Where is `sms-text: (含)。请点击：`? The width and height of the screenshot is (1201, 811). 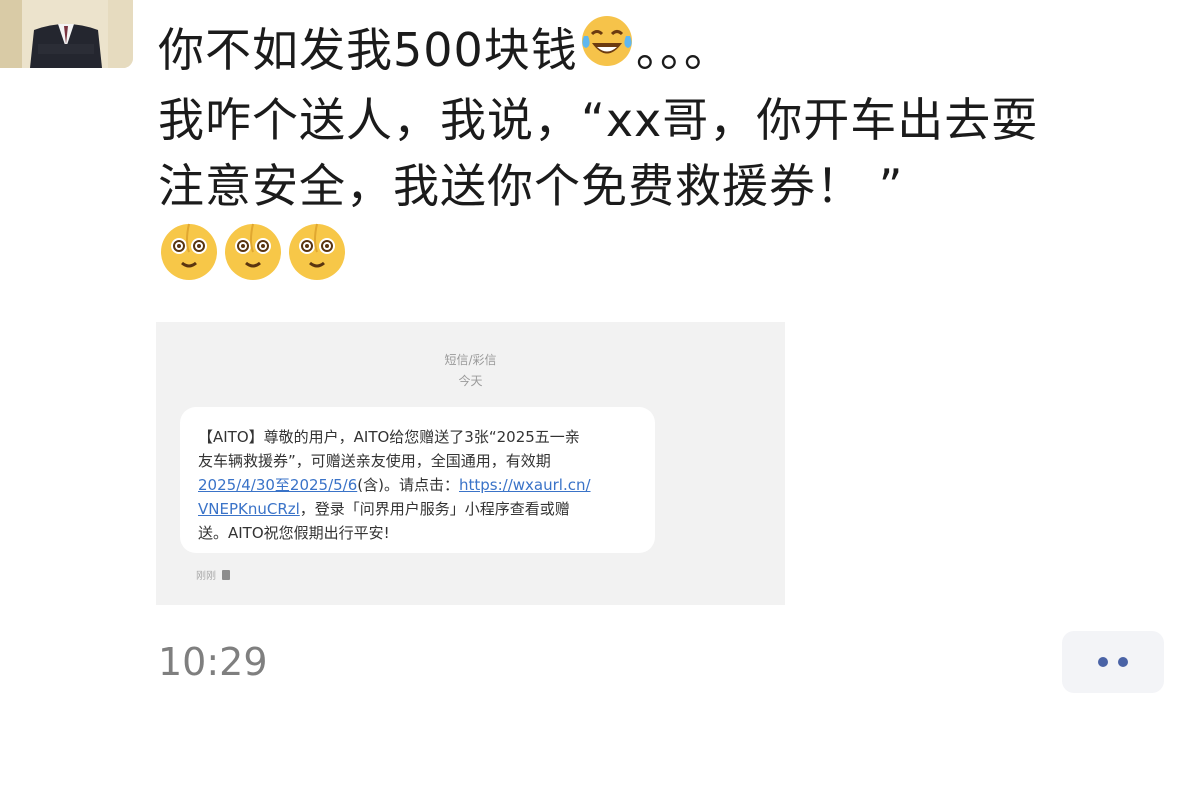 sms-text: (含)。请点击： is located at coordinates (408, 485).